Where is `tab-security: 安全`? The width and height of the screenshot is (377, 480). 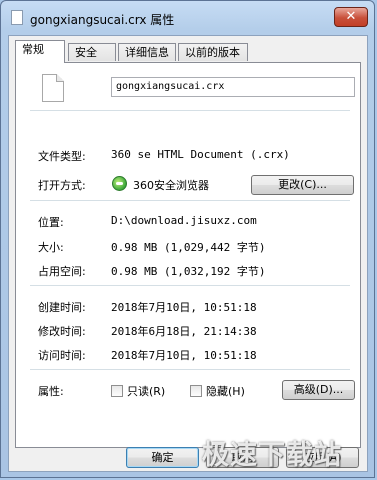
tab-security: 安全 is located at coordinates (92, 52).